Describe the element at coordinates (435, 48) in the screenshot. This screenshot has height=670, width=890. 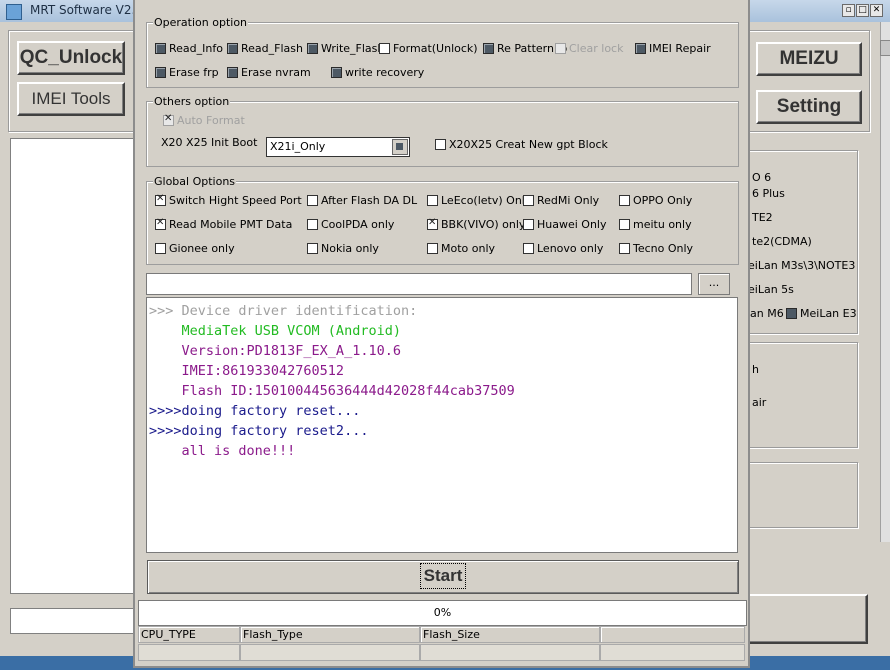
I see `checkbox-label: Format(Unlock)` at that location.